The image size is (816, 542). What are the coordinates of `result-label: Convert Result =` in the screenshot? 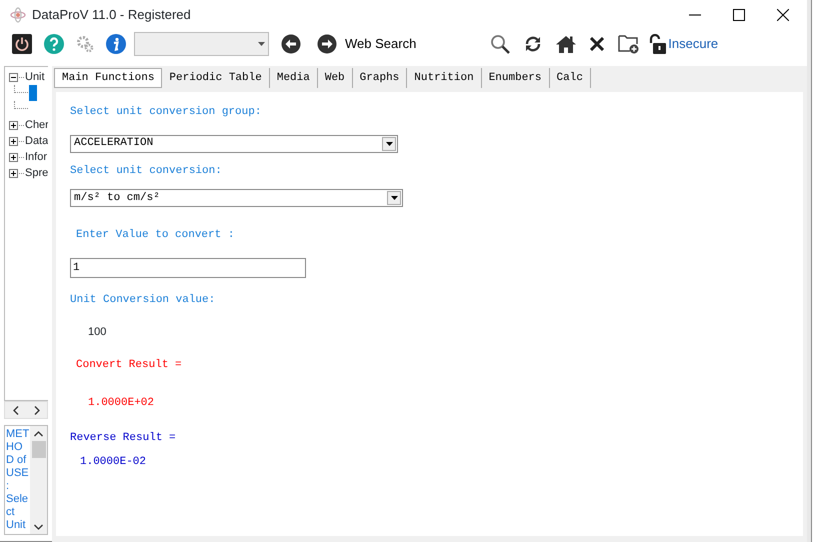 It's located at (129, 365).